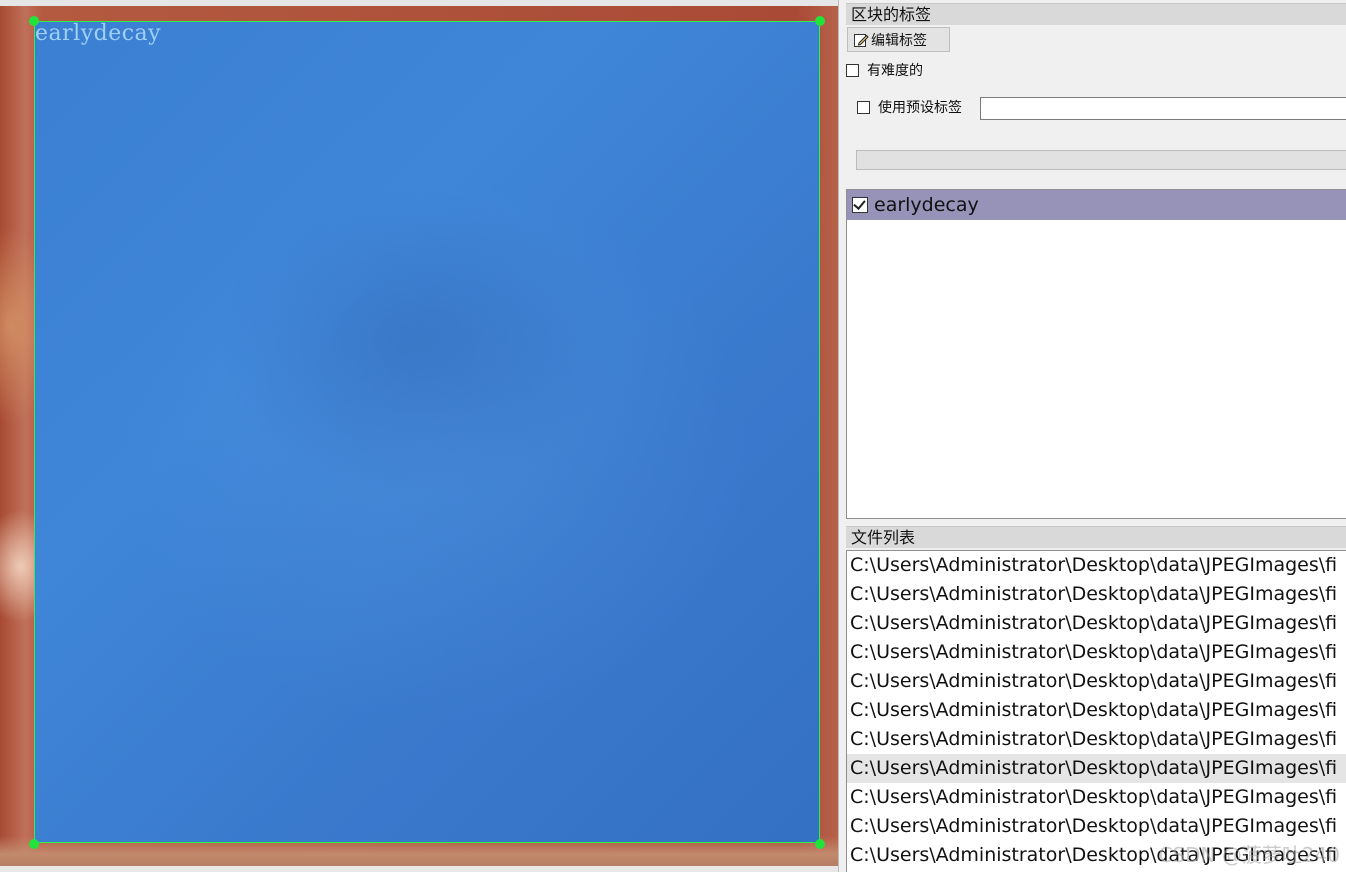 This screenshot has width=1346, height=872. I want to click on edit-pencil-icon, so click(861, 40).